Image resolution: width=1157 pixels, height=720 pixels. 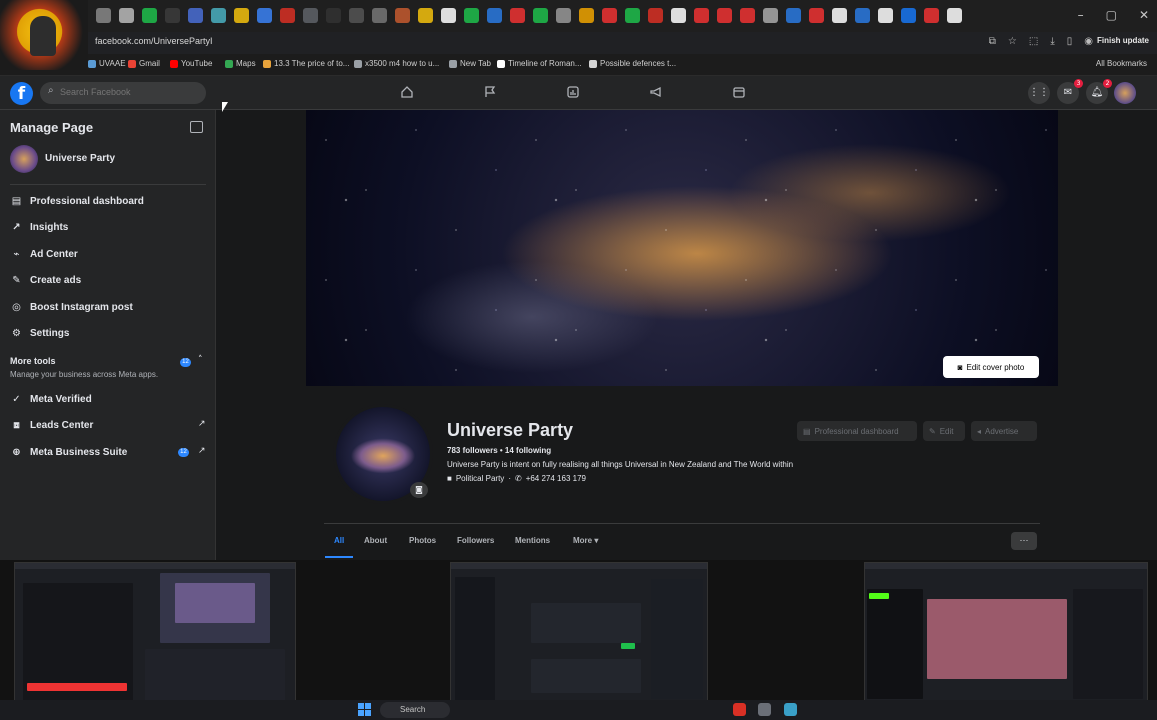 What do you see at coordinates (339, 540) in the screenshot?
I see `tab-all: All` at bounding box center [339, 540].